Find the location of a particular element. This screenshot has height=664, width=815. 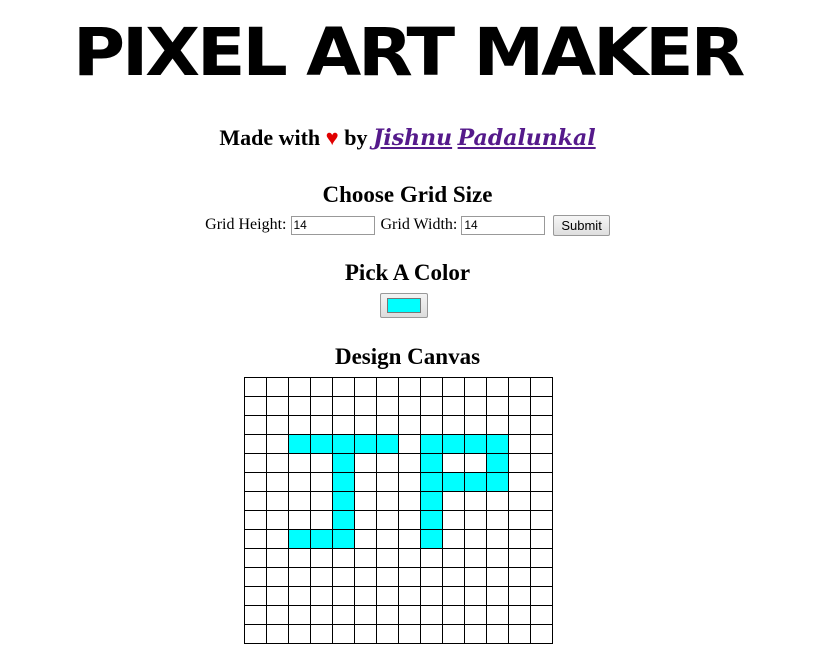

grid-height-input is located at coordinates (332, 225).